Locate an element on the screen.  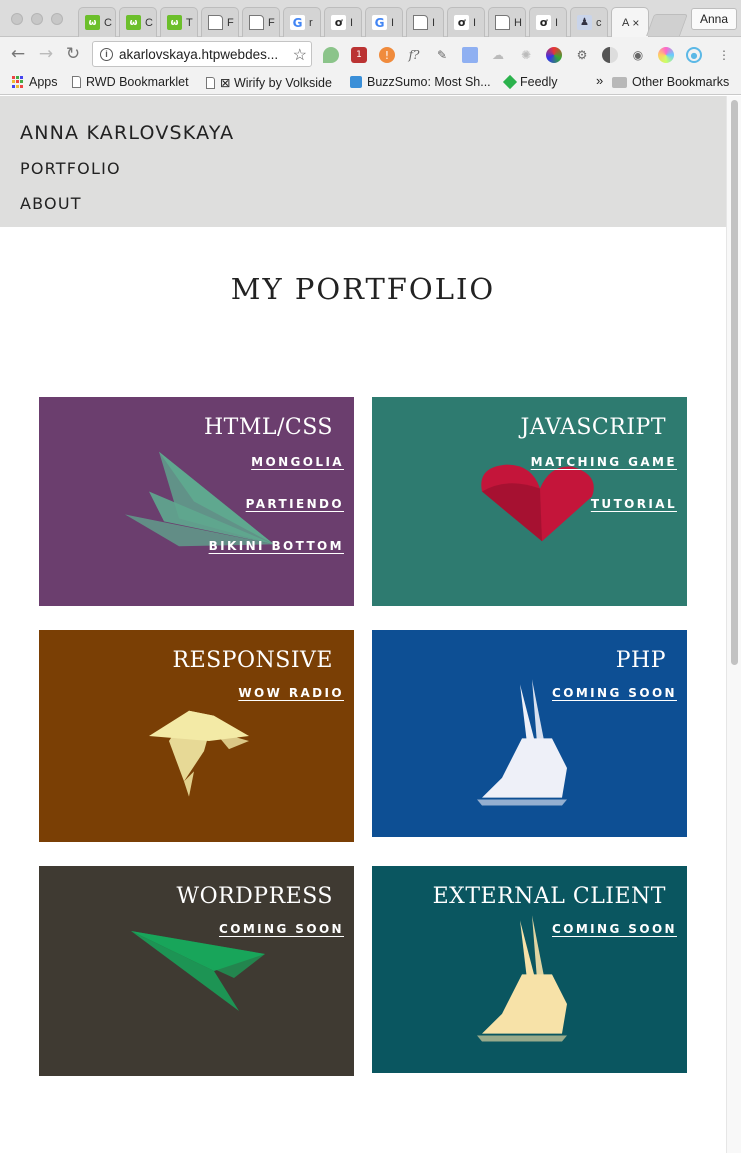
info-icon: i is located at coordinates (106, 54).